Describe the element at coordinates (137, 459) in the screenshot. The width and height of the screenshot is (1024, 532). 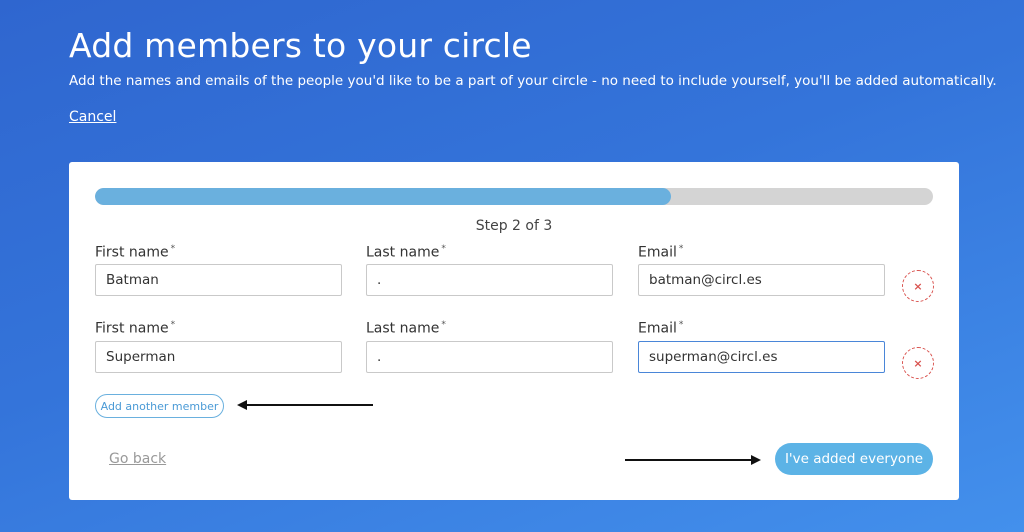
I see `go-back-link: Go back` at that location.